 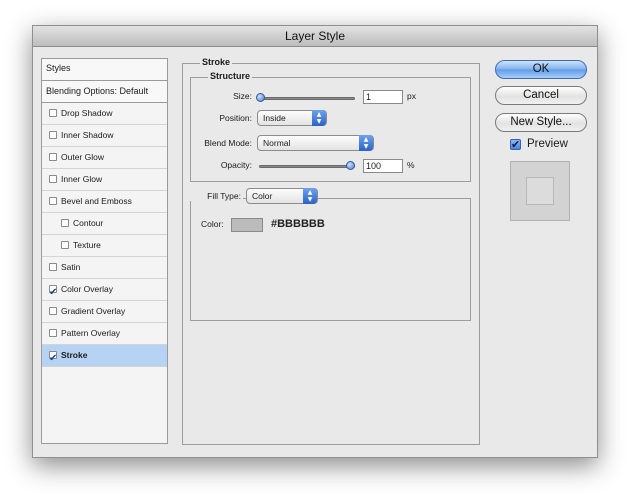 I want to click on preview-thumbnail, so click(x=540, y=191).